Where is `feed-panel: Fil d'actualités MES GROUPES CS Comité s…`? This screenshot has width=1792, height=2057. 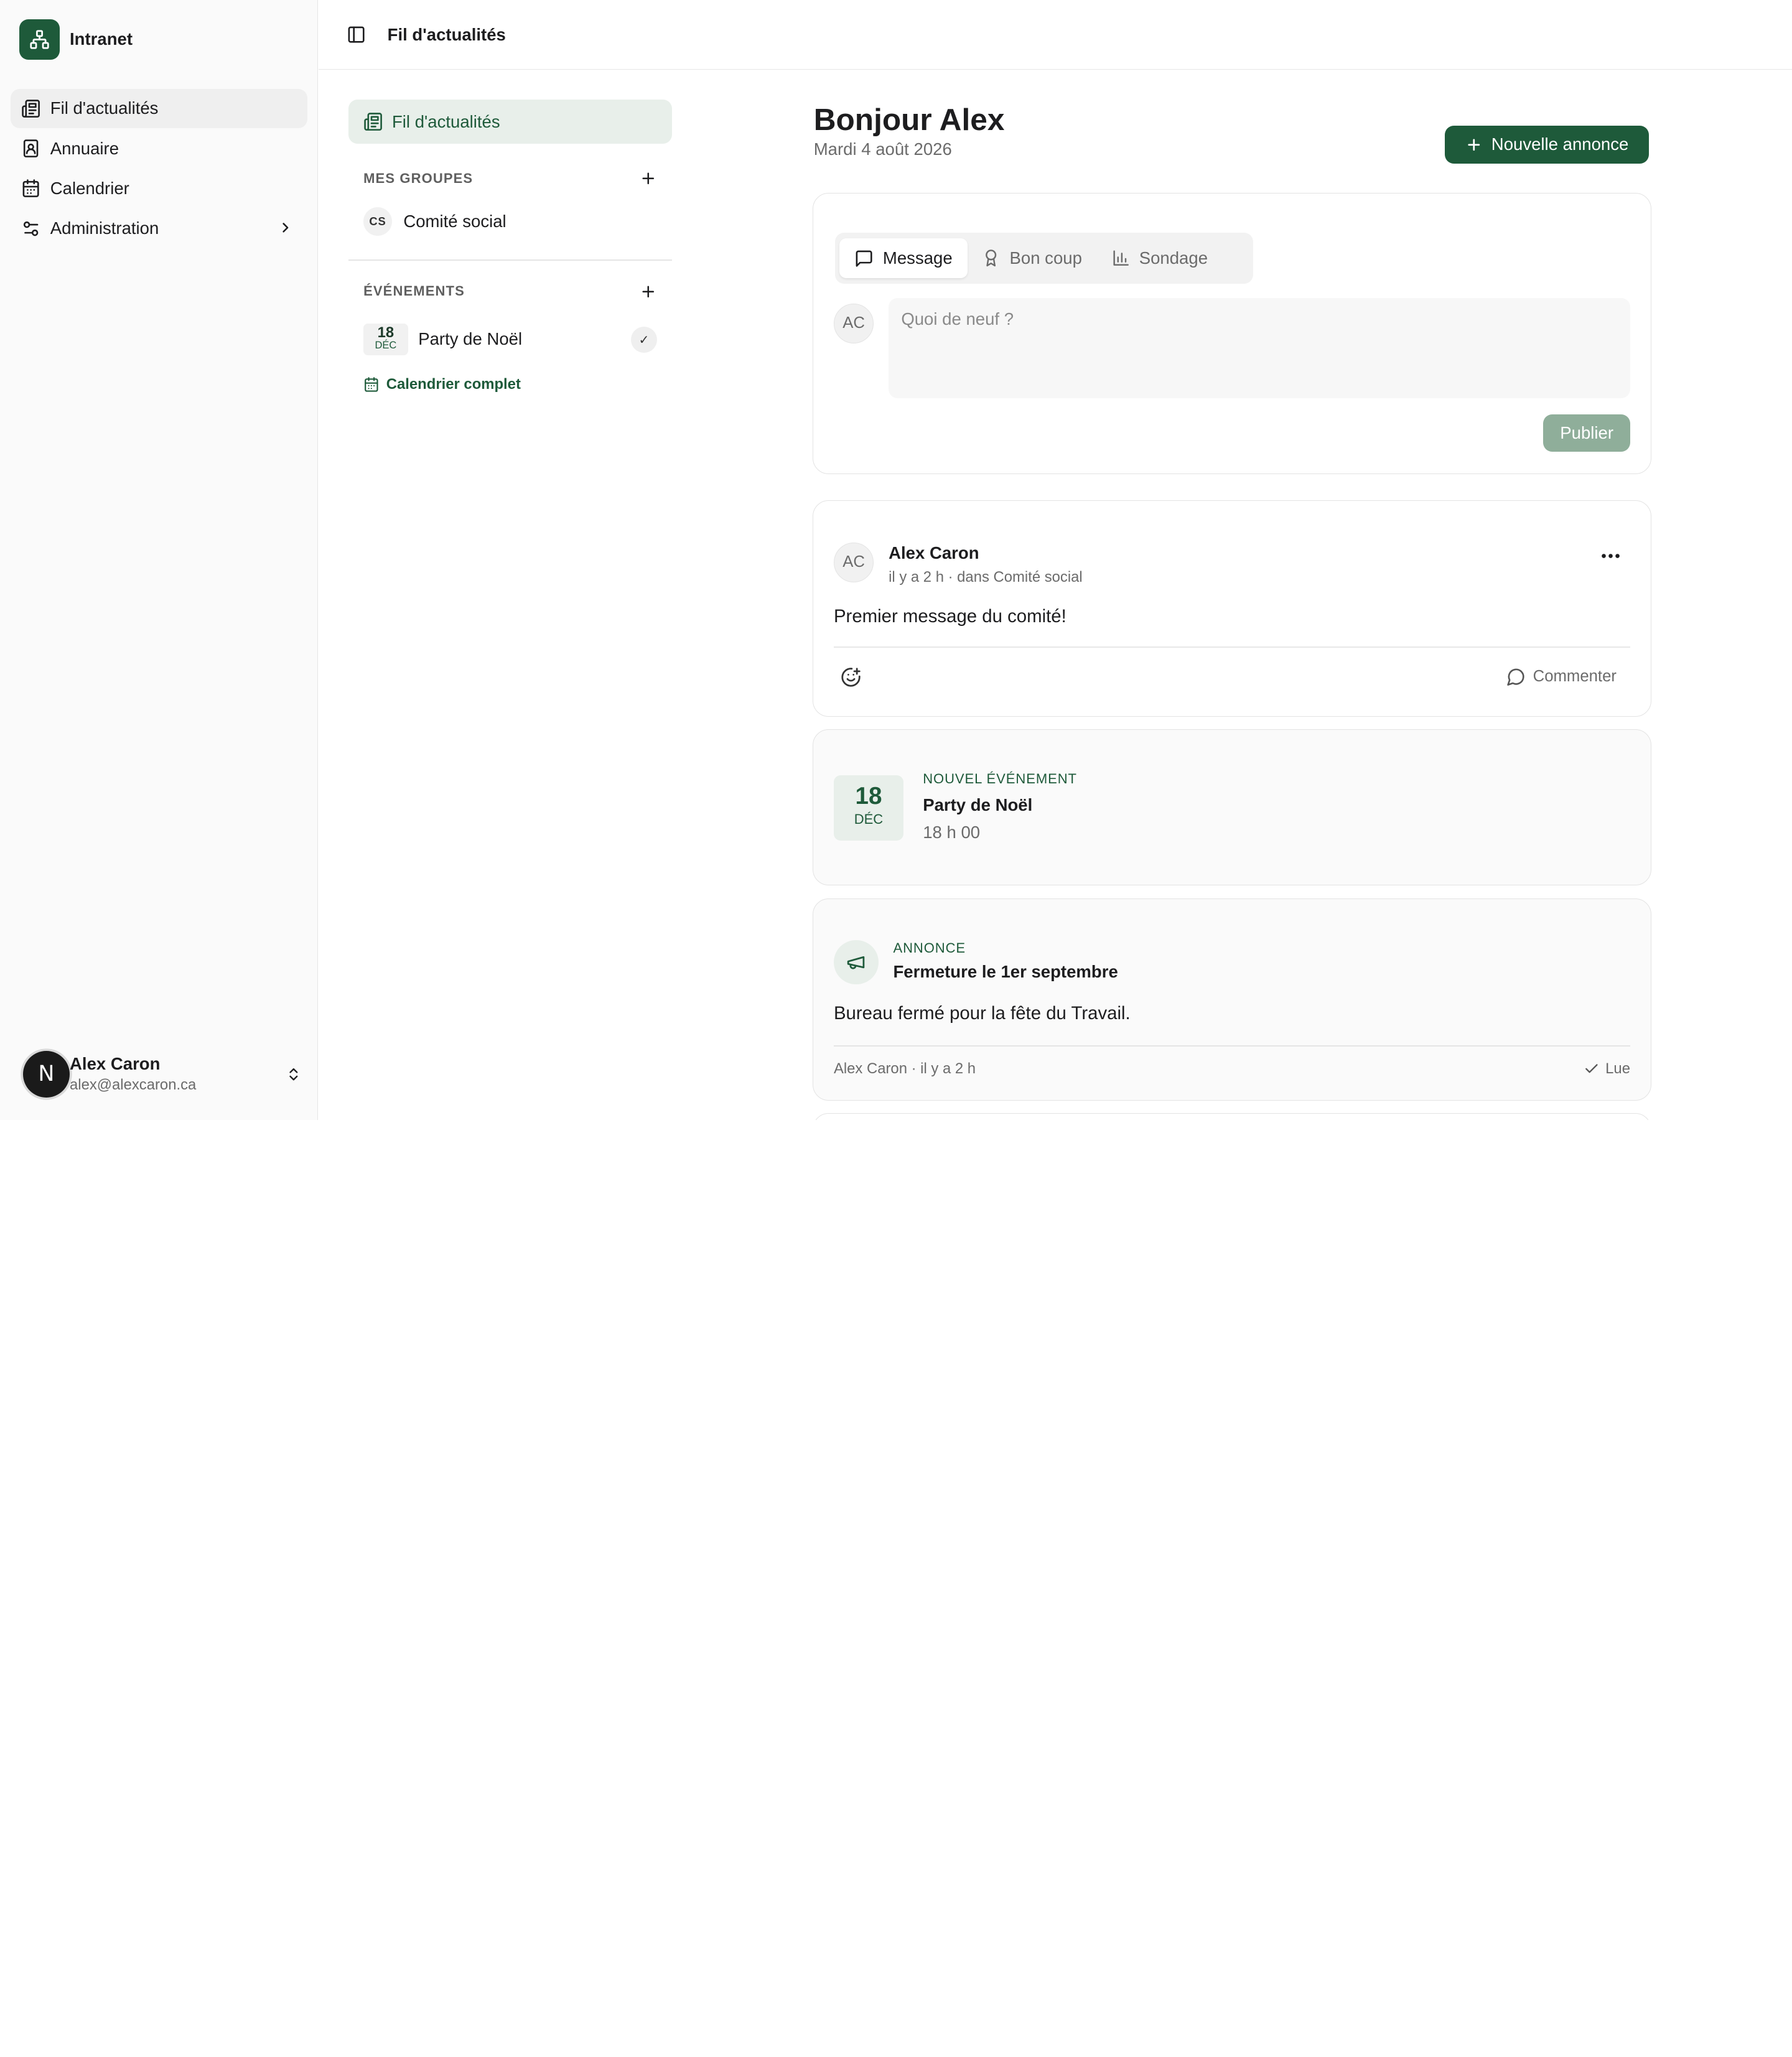
feed-panel: Fil d'actualités MES GROUPES CS Comité s… is located at coordinates (510, 246).